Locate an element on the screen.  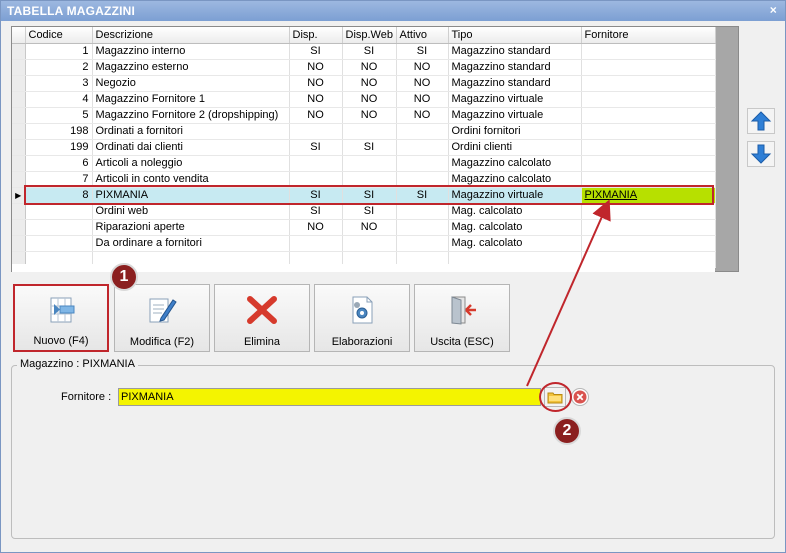
elimina-button: Elimina is located at coordinates (262, 318).